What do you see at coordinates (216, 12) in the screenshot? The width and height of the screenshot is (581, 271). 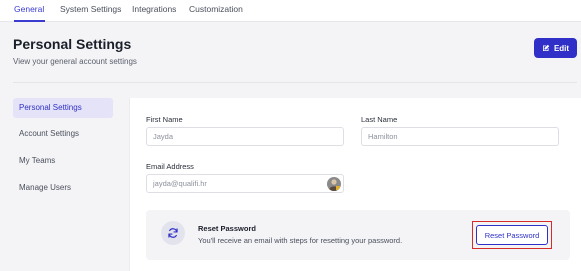 I see `tab-customization: Customization` at bounding box center [216, 12].